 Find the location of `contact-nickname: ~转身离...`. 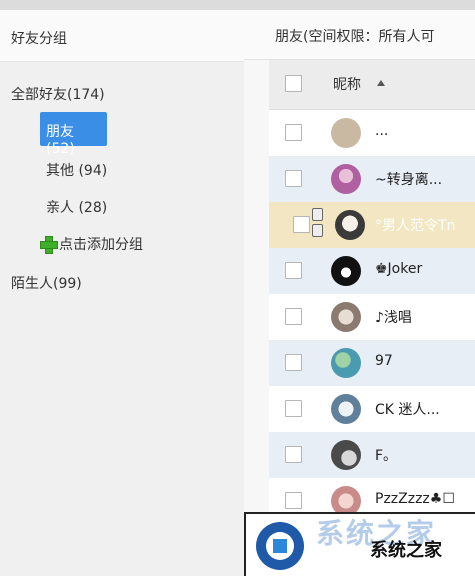

contact-nickname: ~转身离... is located at coordinates (409, 180).